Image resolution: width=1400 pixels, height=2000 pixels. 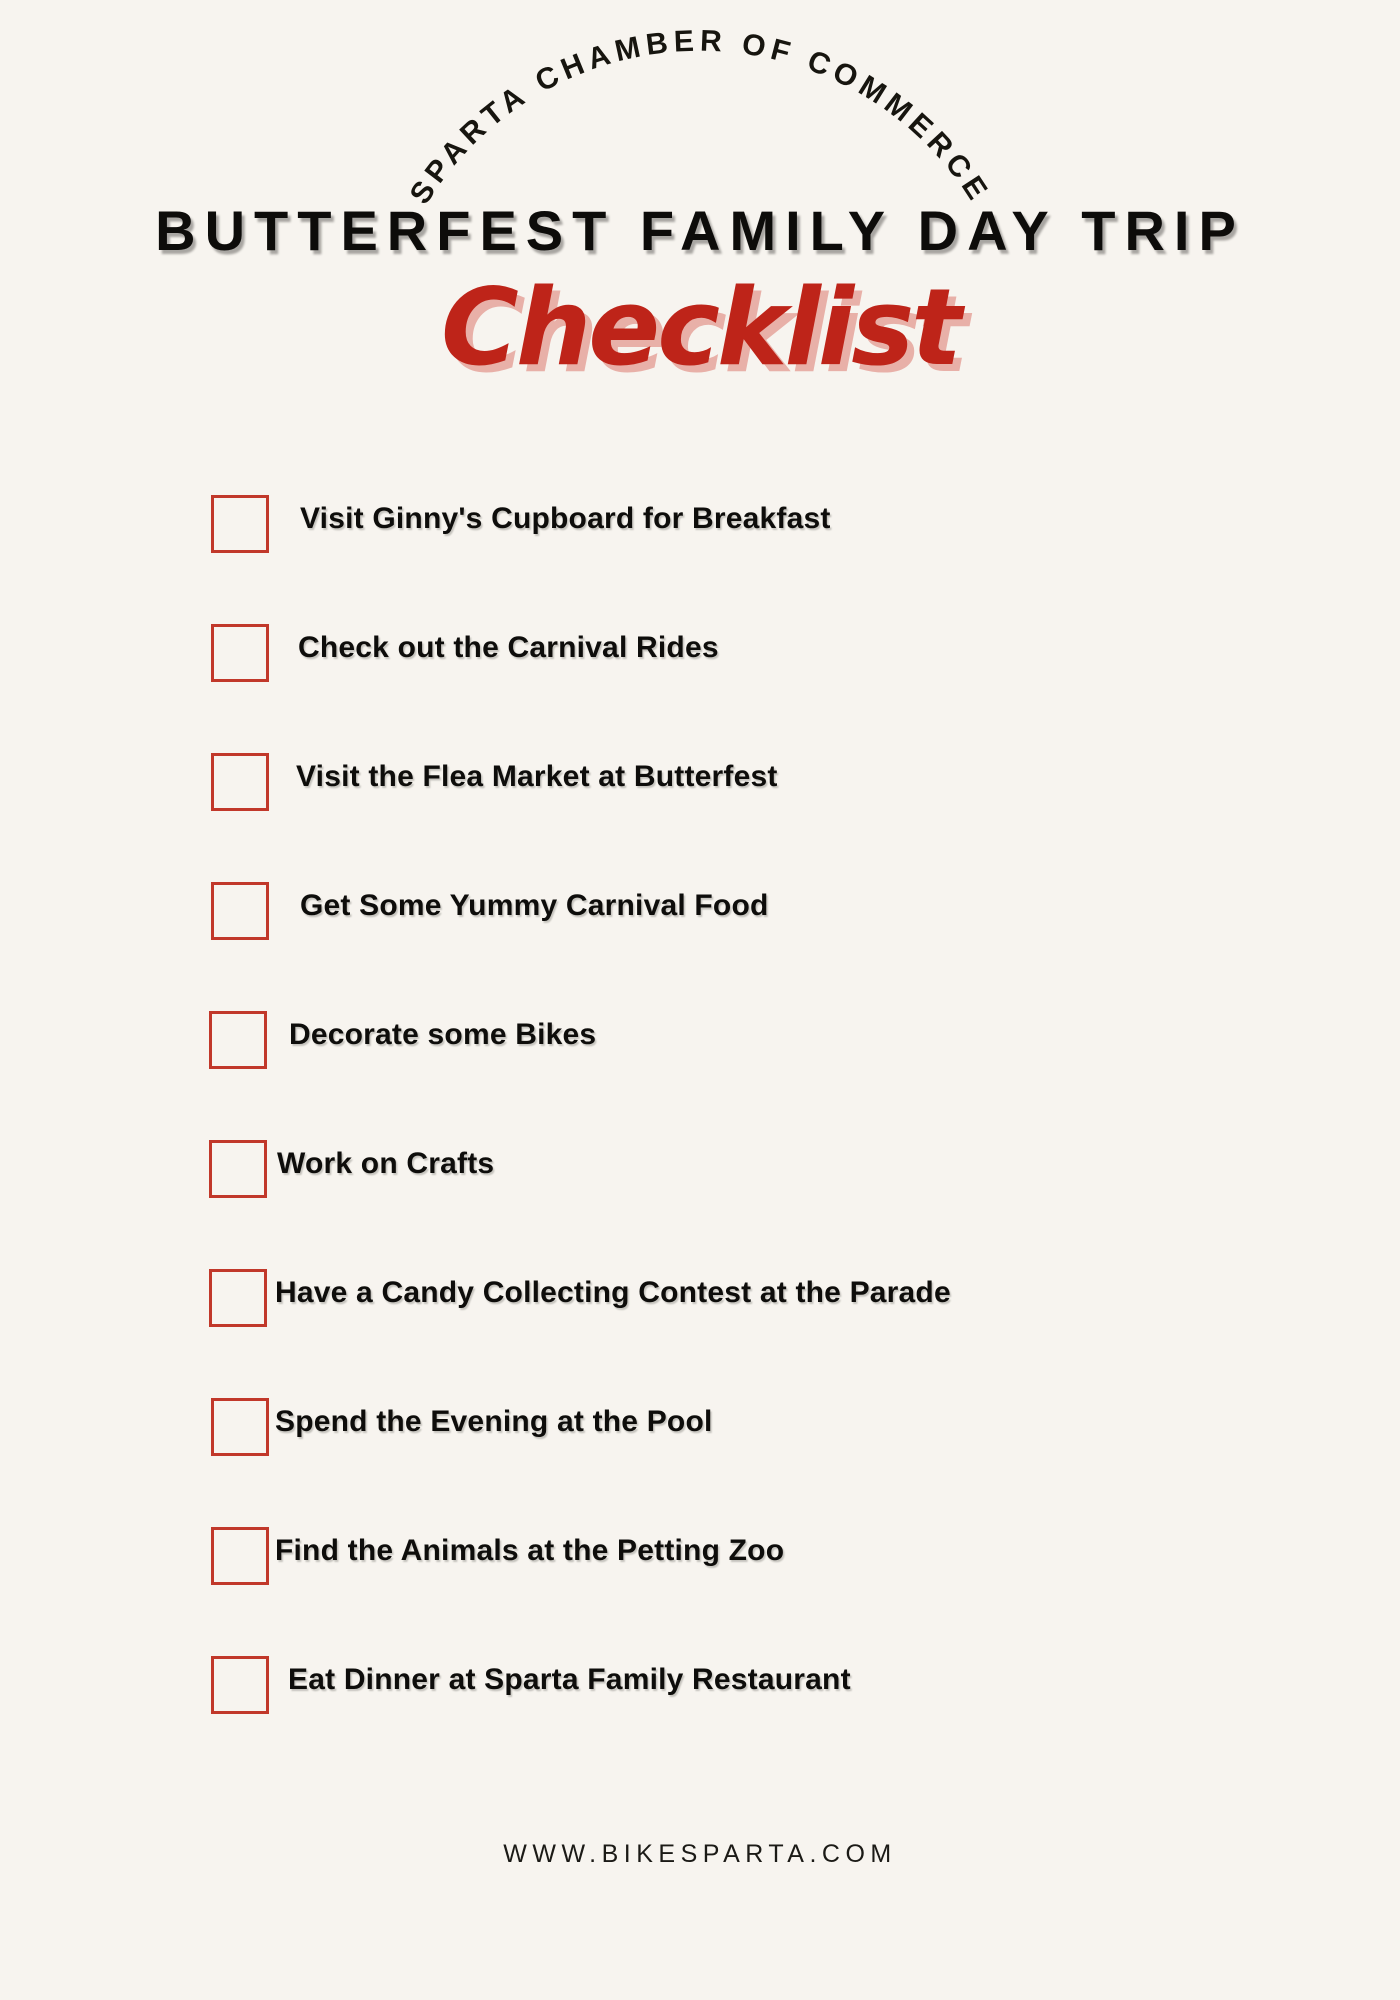 What do you see at coordinates (700, 810) in the screenshot?
I see `checklist-item: Visit the Flea Market at Butterfest` at bounding box center [700, 810].